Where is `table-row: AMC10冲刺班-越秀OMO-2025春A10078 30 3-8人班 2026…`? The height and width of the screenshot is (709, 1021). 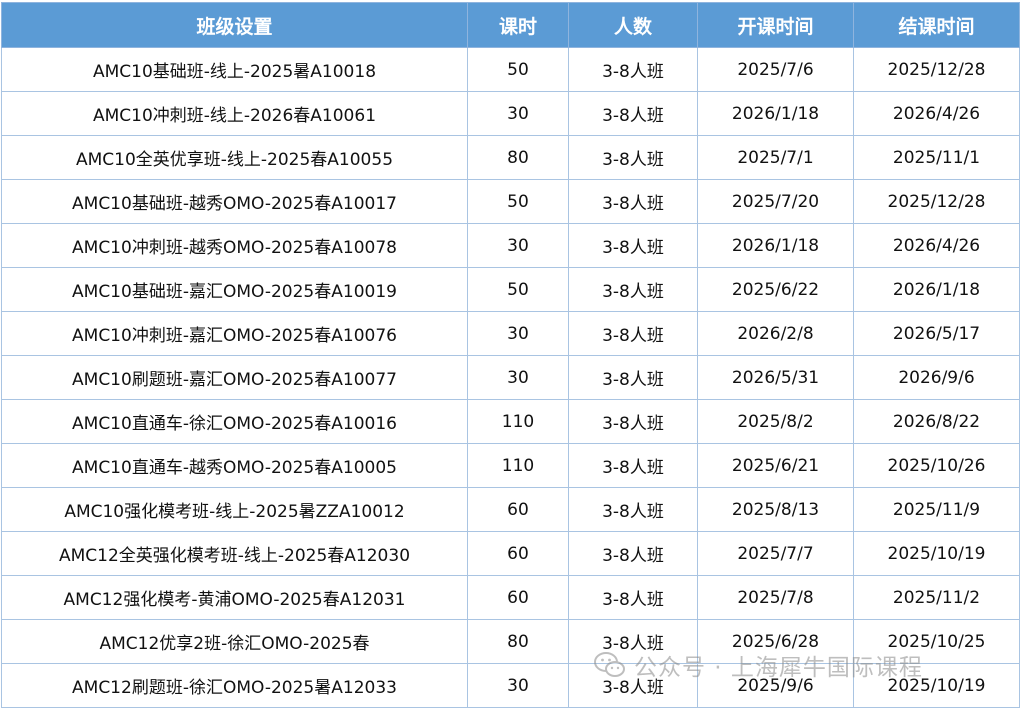
table-row: AMC10冲刺班-越秀OMO-2025春A10078 30 3-8人班 2026… is located at coordinates (510, 245).